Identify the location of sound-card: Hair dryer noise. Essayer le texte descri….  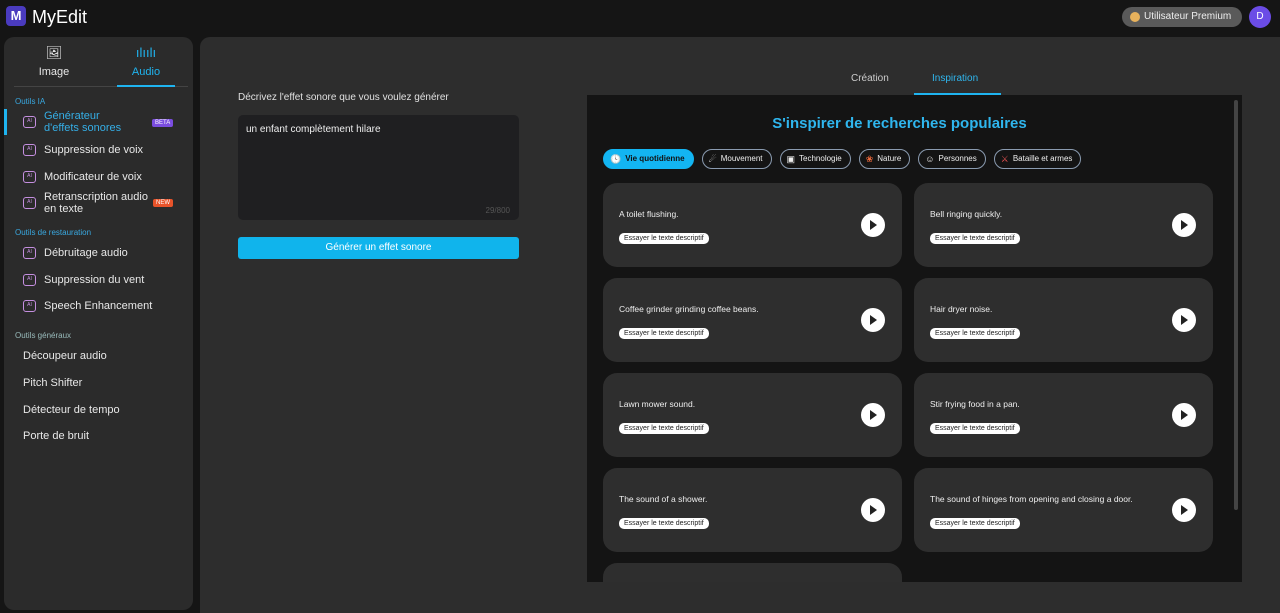
(1063, 320).